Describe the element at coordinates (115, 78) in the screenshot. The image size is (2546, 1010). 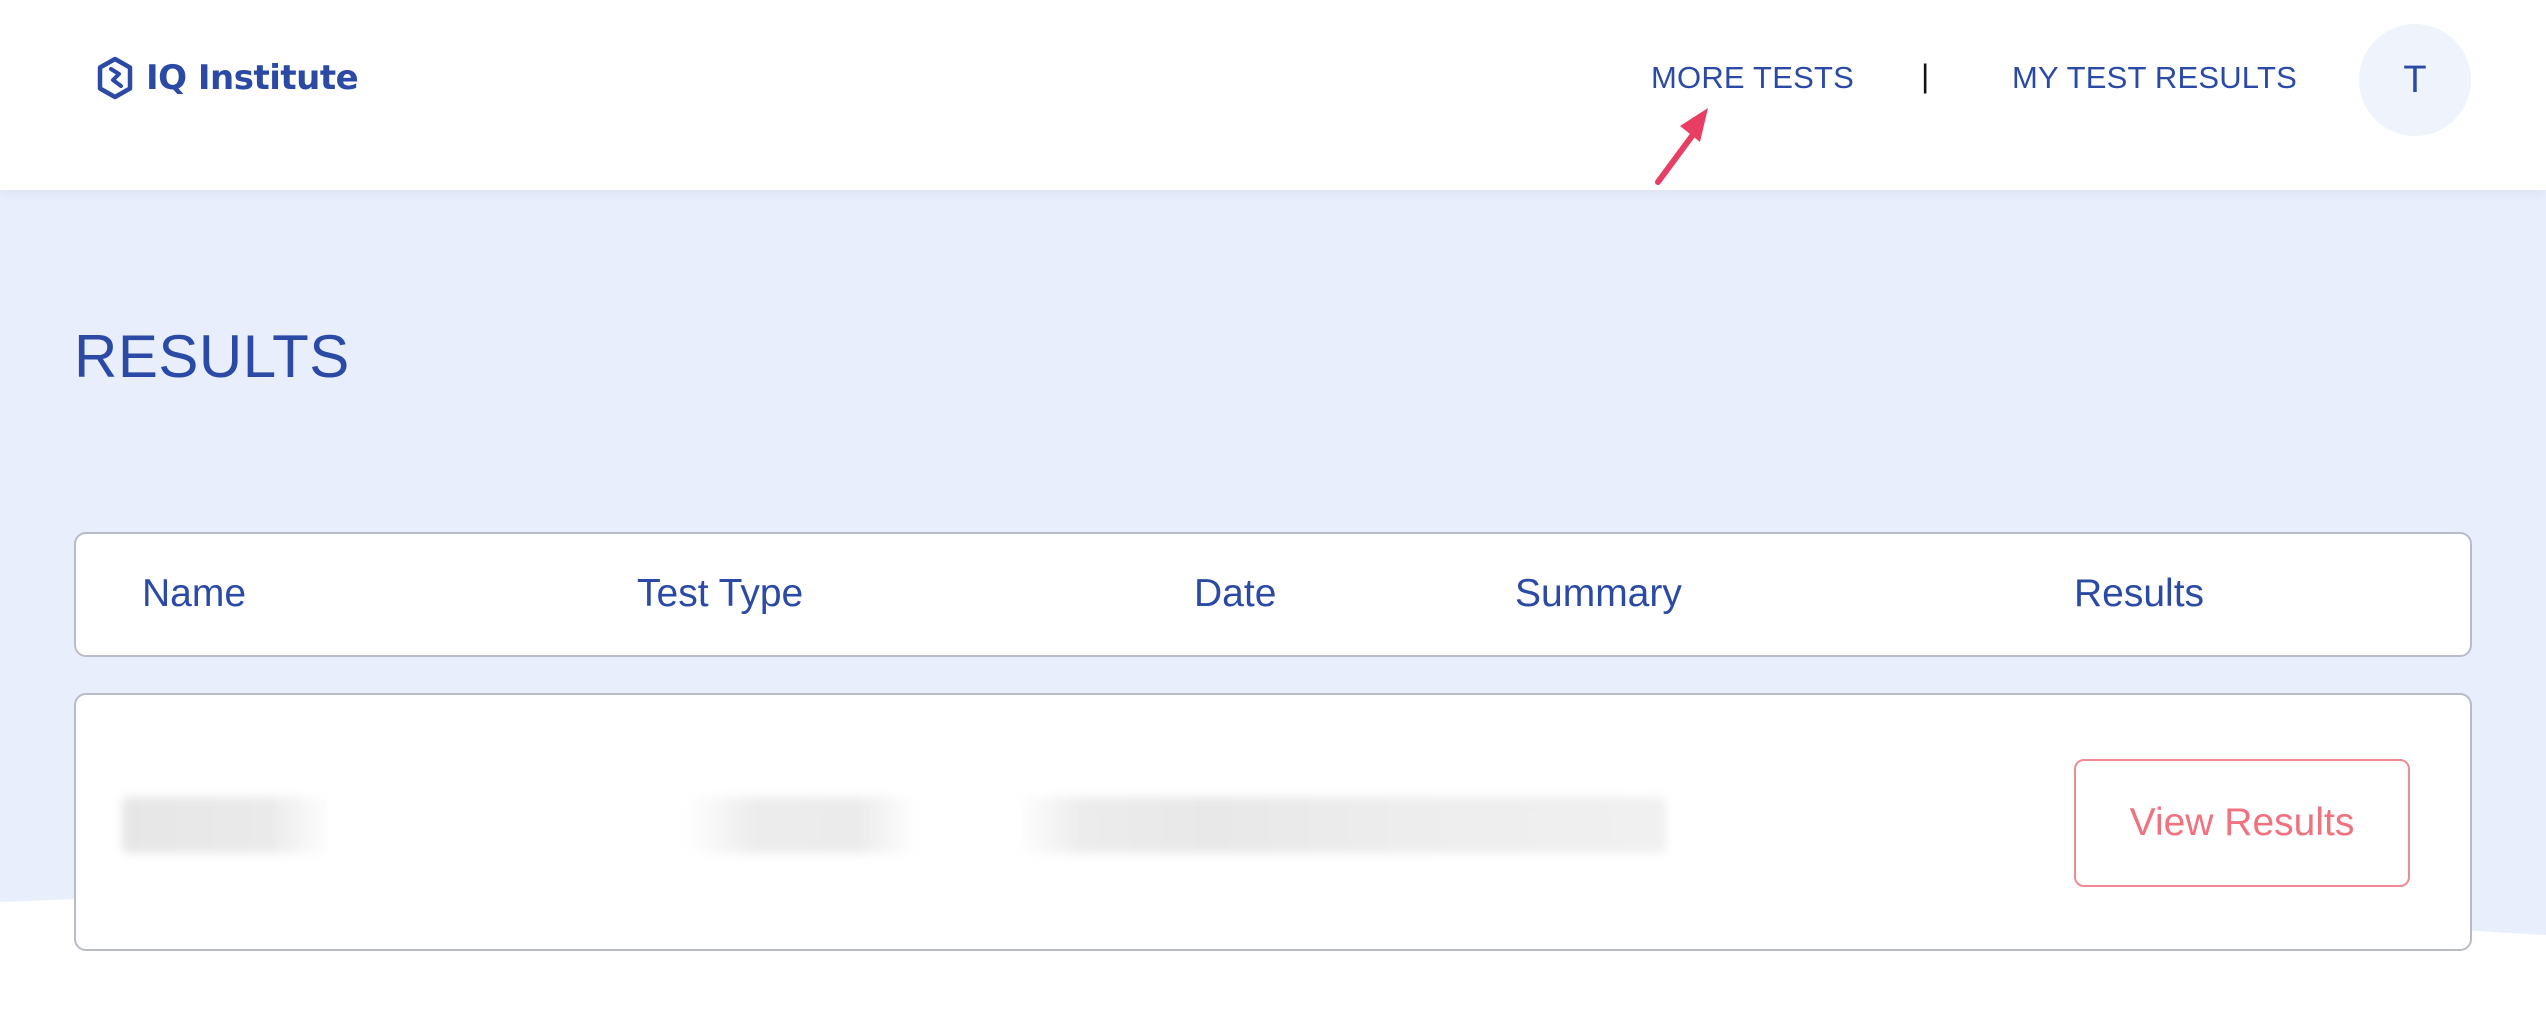
I see `hexagon-logo-icon` at that location.